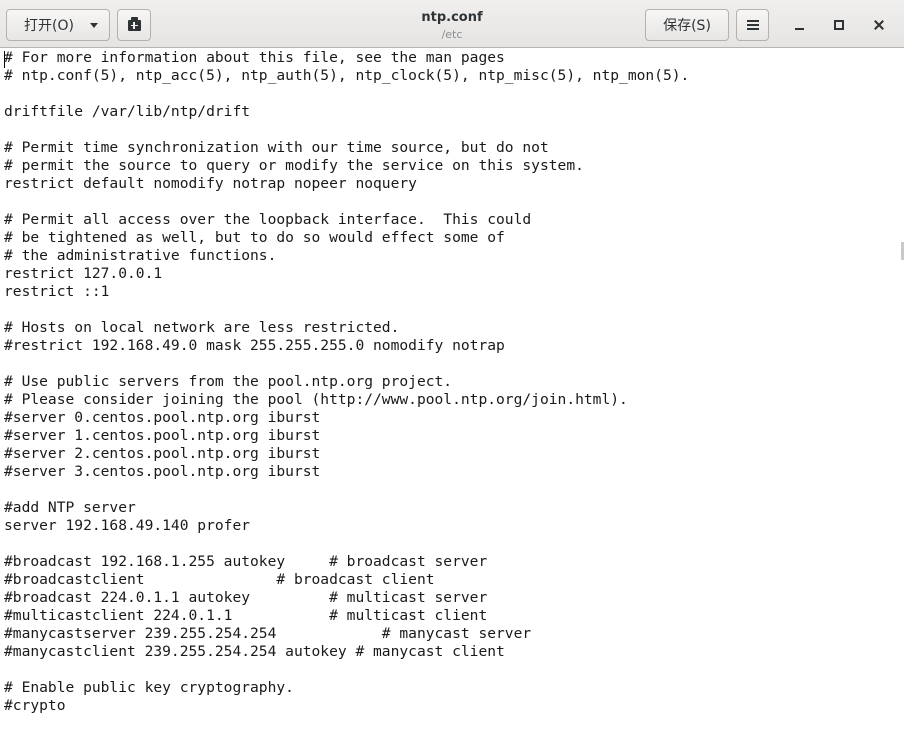  What do you see at coordinates (452, 17) in the screenshot?
I see `window-title: ntp.conf` at bounding box center [452, 17].